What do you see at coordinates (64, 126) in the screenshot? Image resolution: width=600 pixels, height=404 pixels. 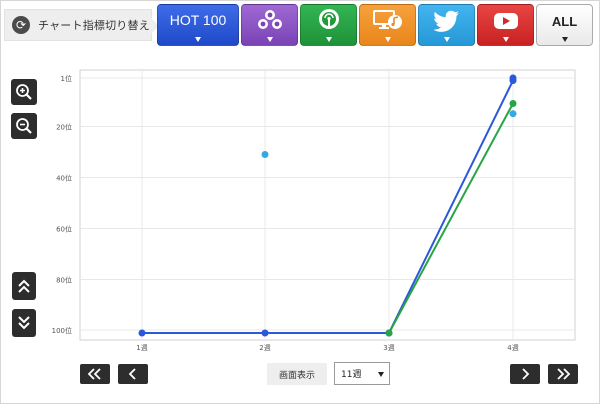 I see `y-tick-label: 20位` at bounding box center [64, 126].